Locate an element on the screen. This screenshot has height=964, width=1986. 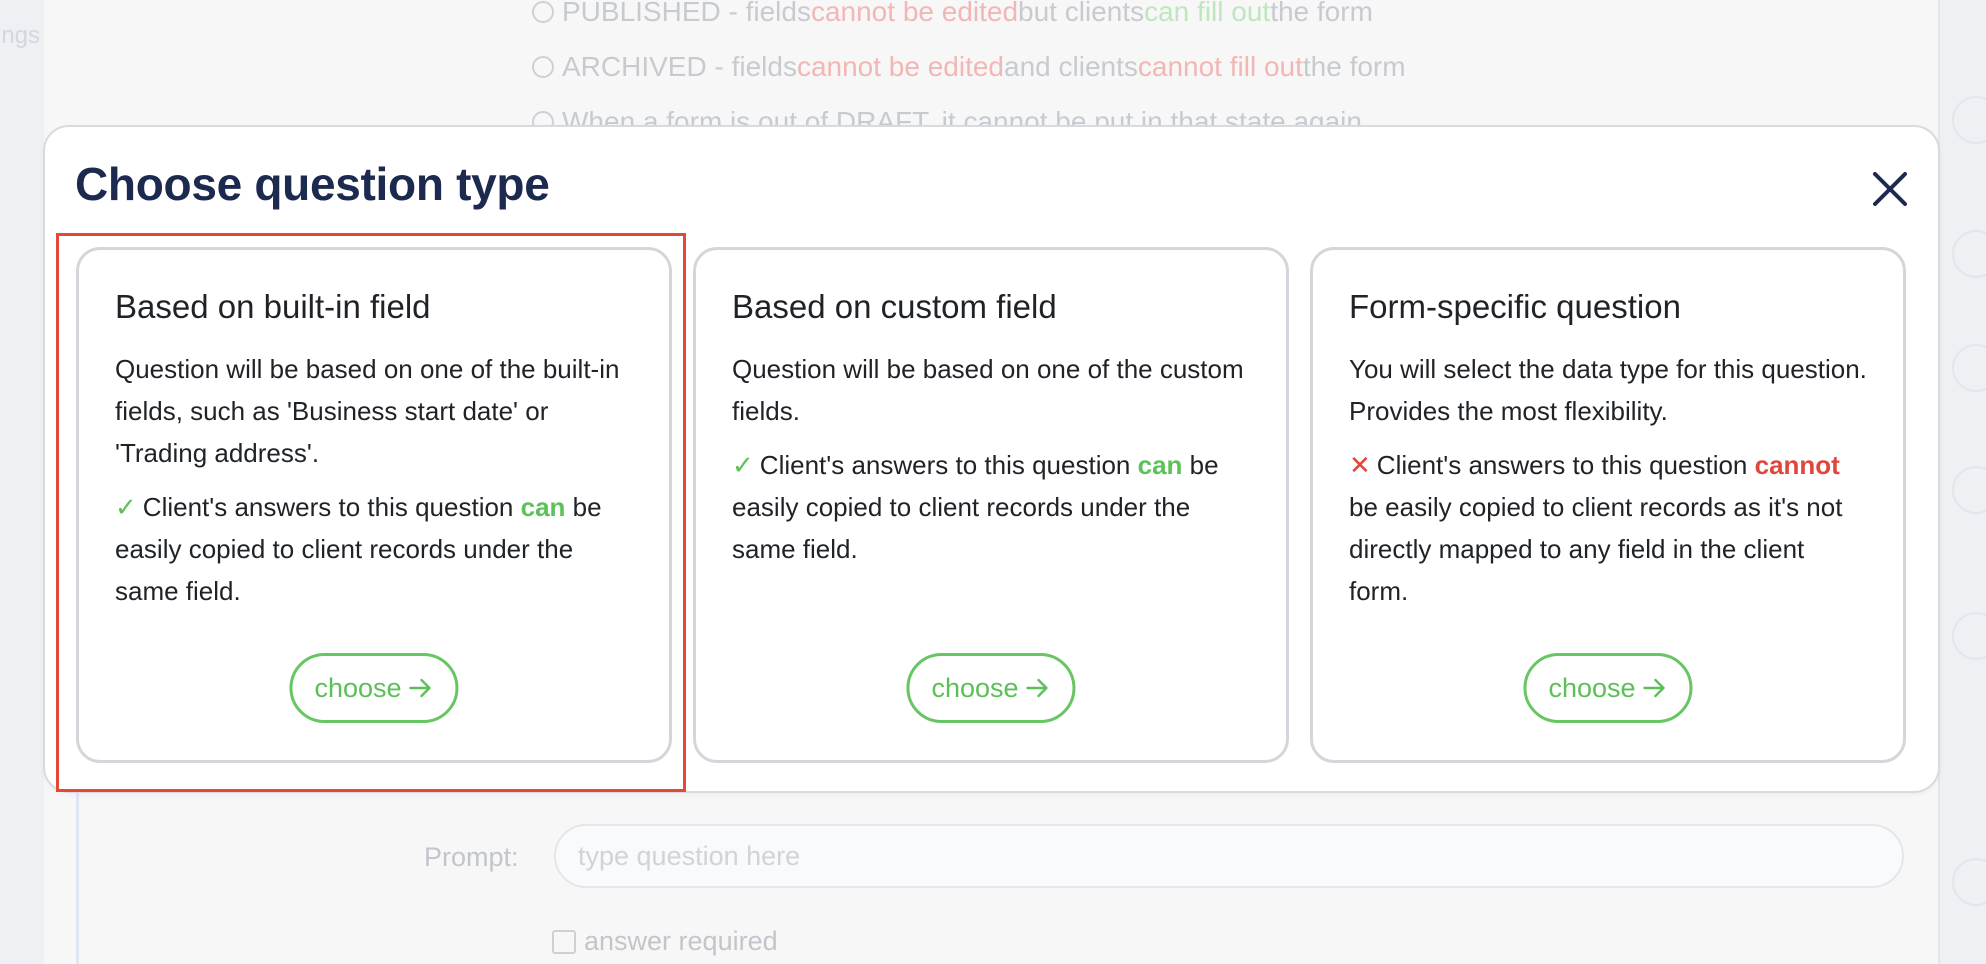
sidebar: ings is located at coordinates (23, 482).